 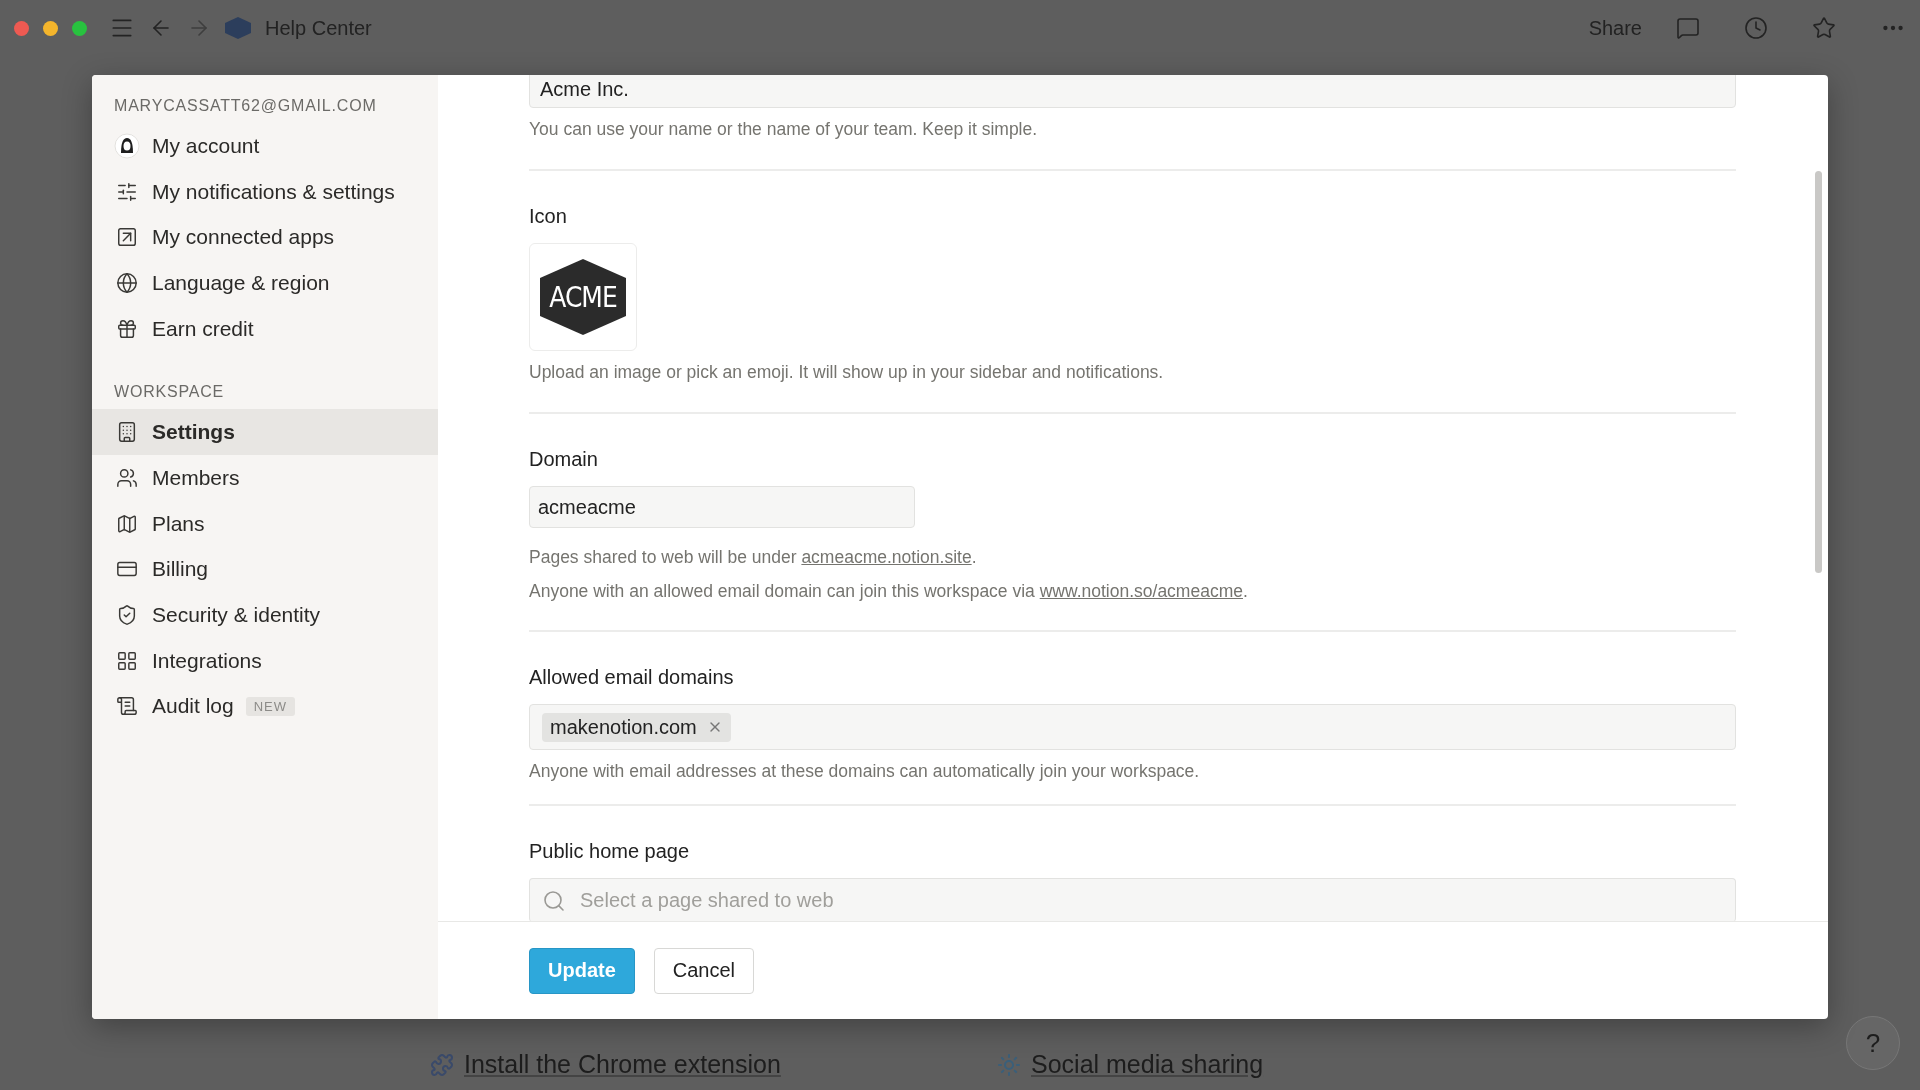 I want to click on shield-icon, so click(x=127, y=615).